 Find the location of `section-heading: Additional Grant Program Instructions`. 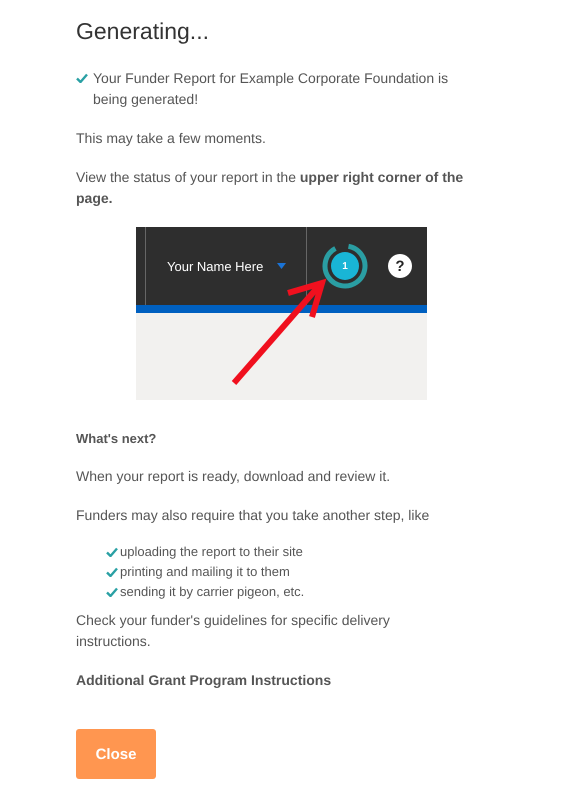

section-heading: Additional Grant Program Instructions is located at coordinates (204, 680).